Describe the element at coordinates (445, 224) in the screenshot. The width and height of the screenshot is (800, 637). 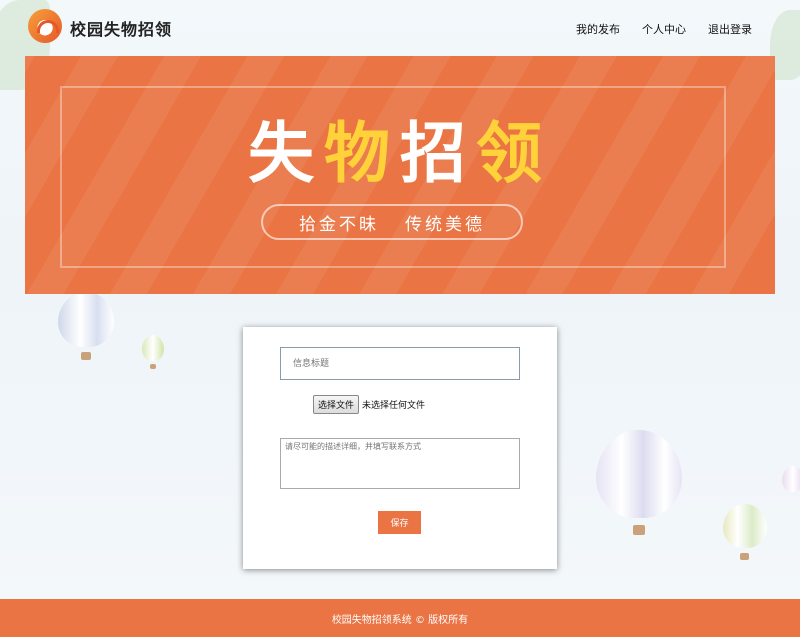
I see `slogan-right: 传统美德` at that location.